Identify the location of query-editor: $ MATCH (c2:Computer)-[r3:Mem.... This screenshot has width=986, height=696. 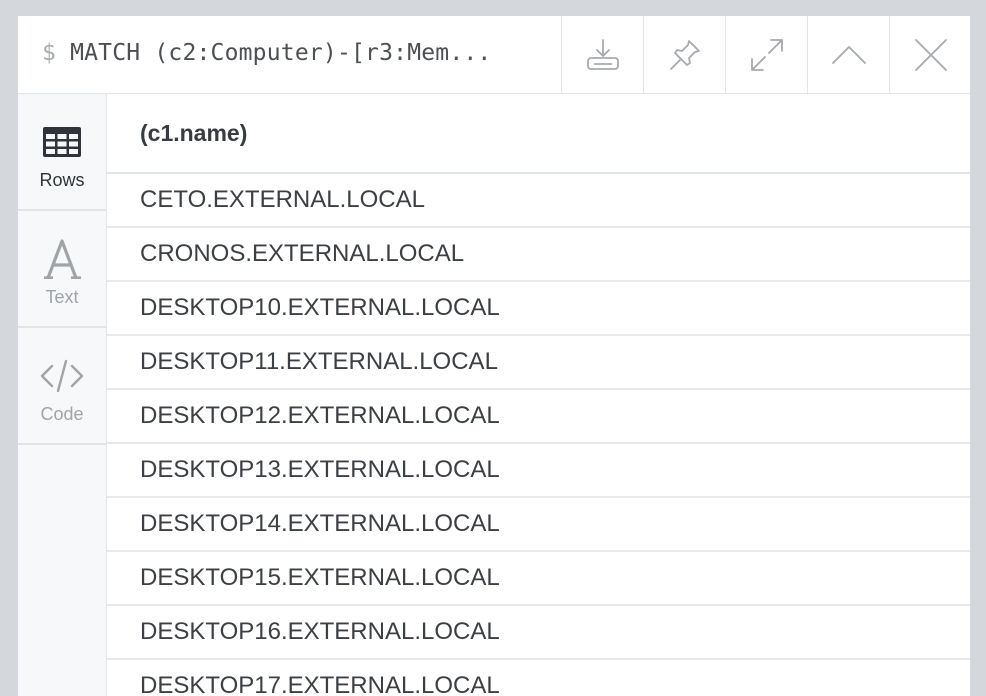
(266, 53).